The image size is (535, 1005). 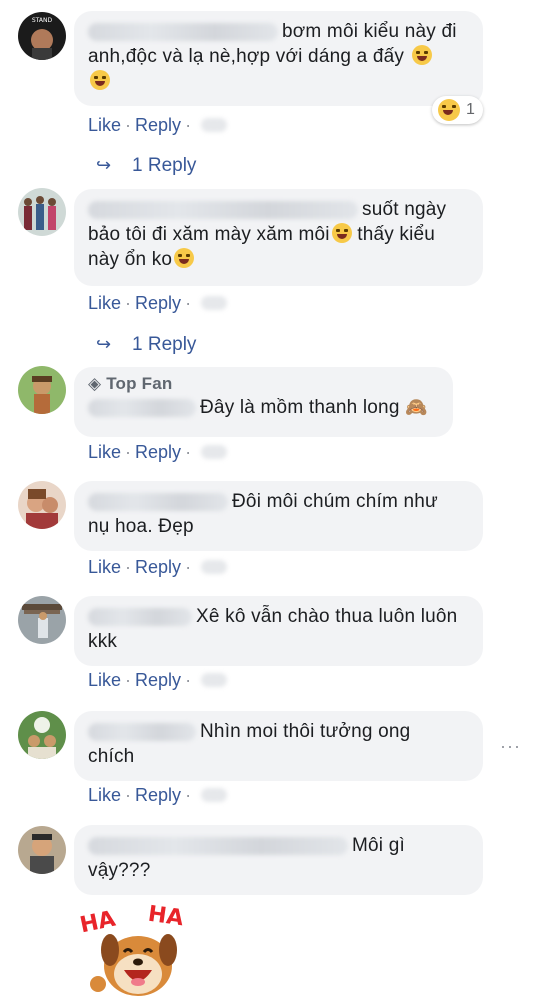 What do you see at coordinates (246, 56) in the screenshot?
I see `comment-text: anh,độc và lạ nè,hợp với dáng a đấy` at bounding box center [246, 56].